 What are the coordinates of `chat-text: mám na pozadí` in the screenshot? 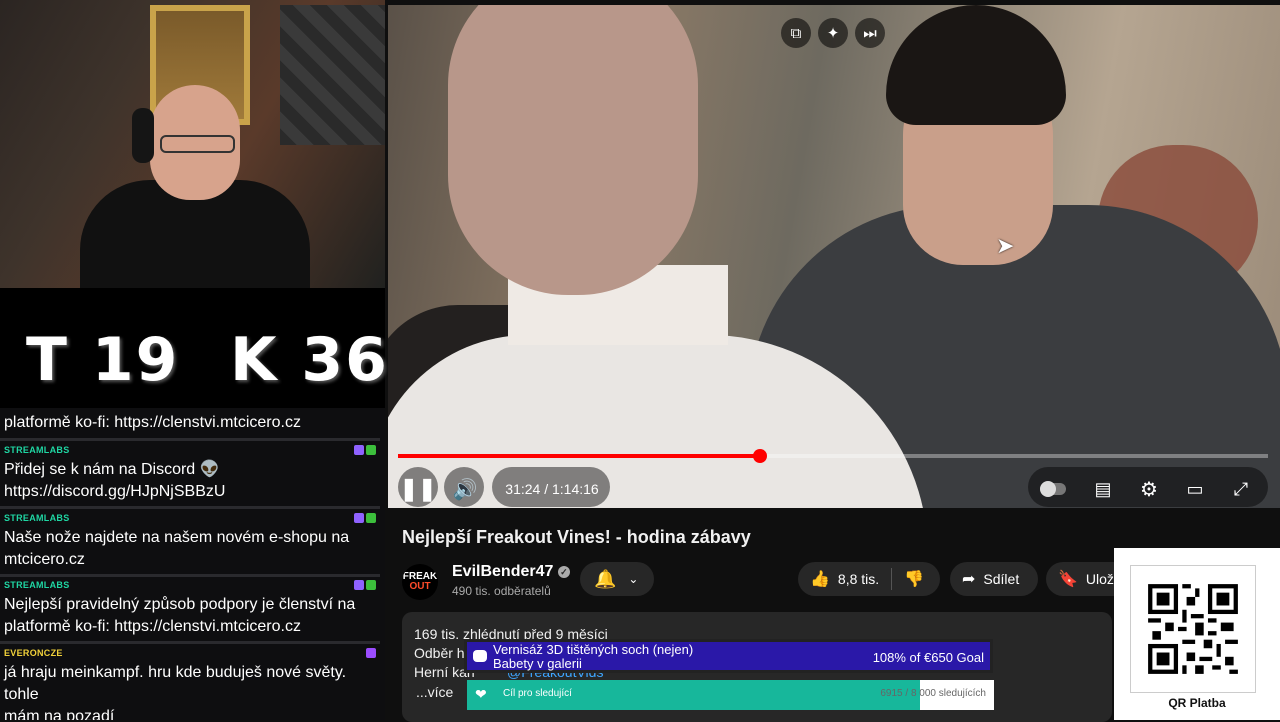 It's located at (59, 714).